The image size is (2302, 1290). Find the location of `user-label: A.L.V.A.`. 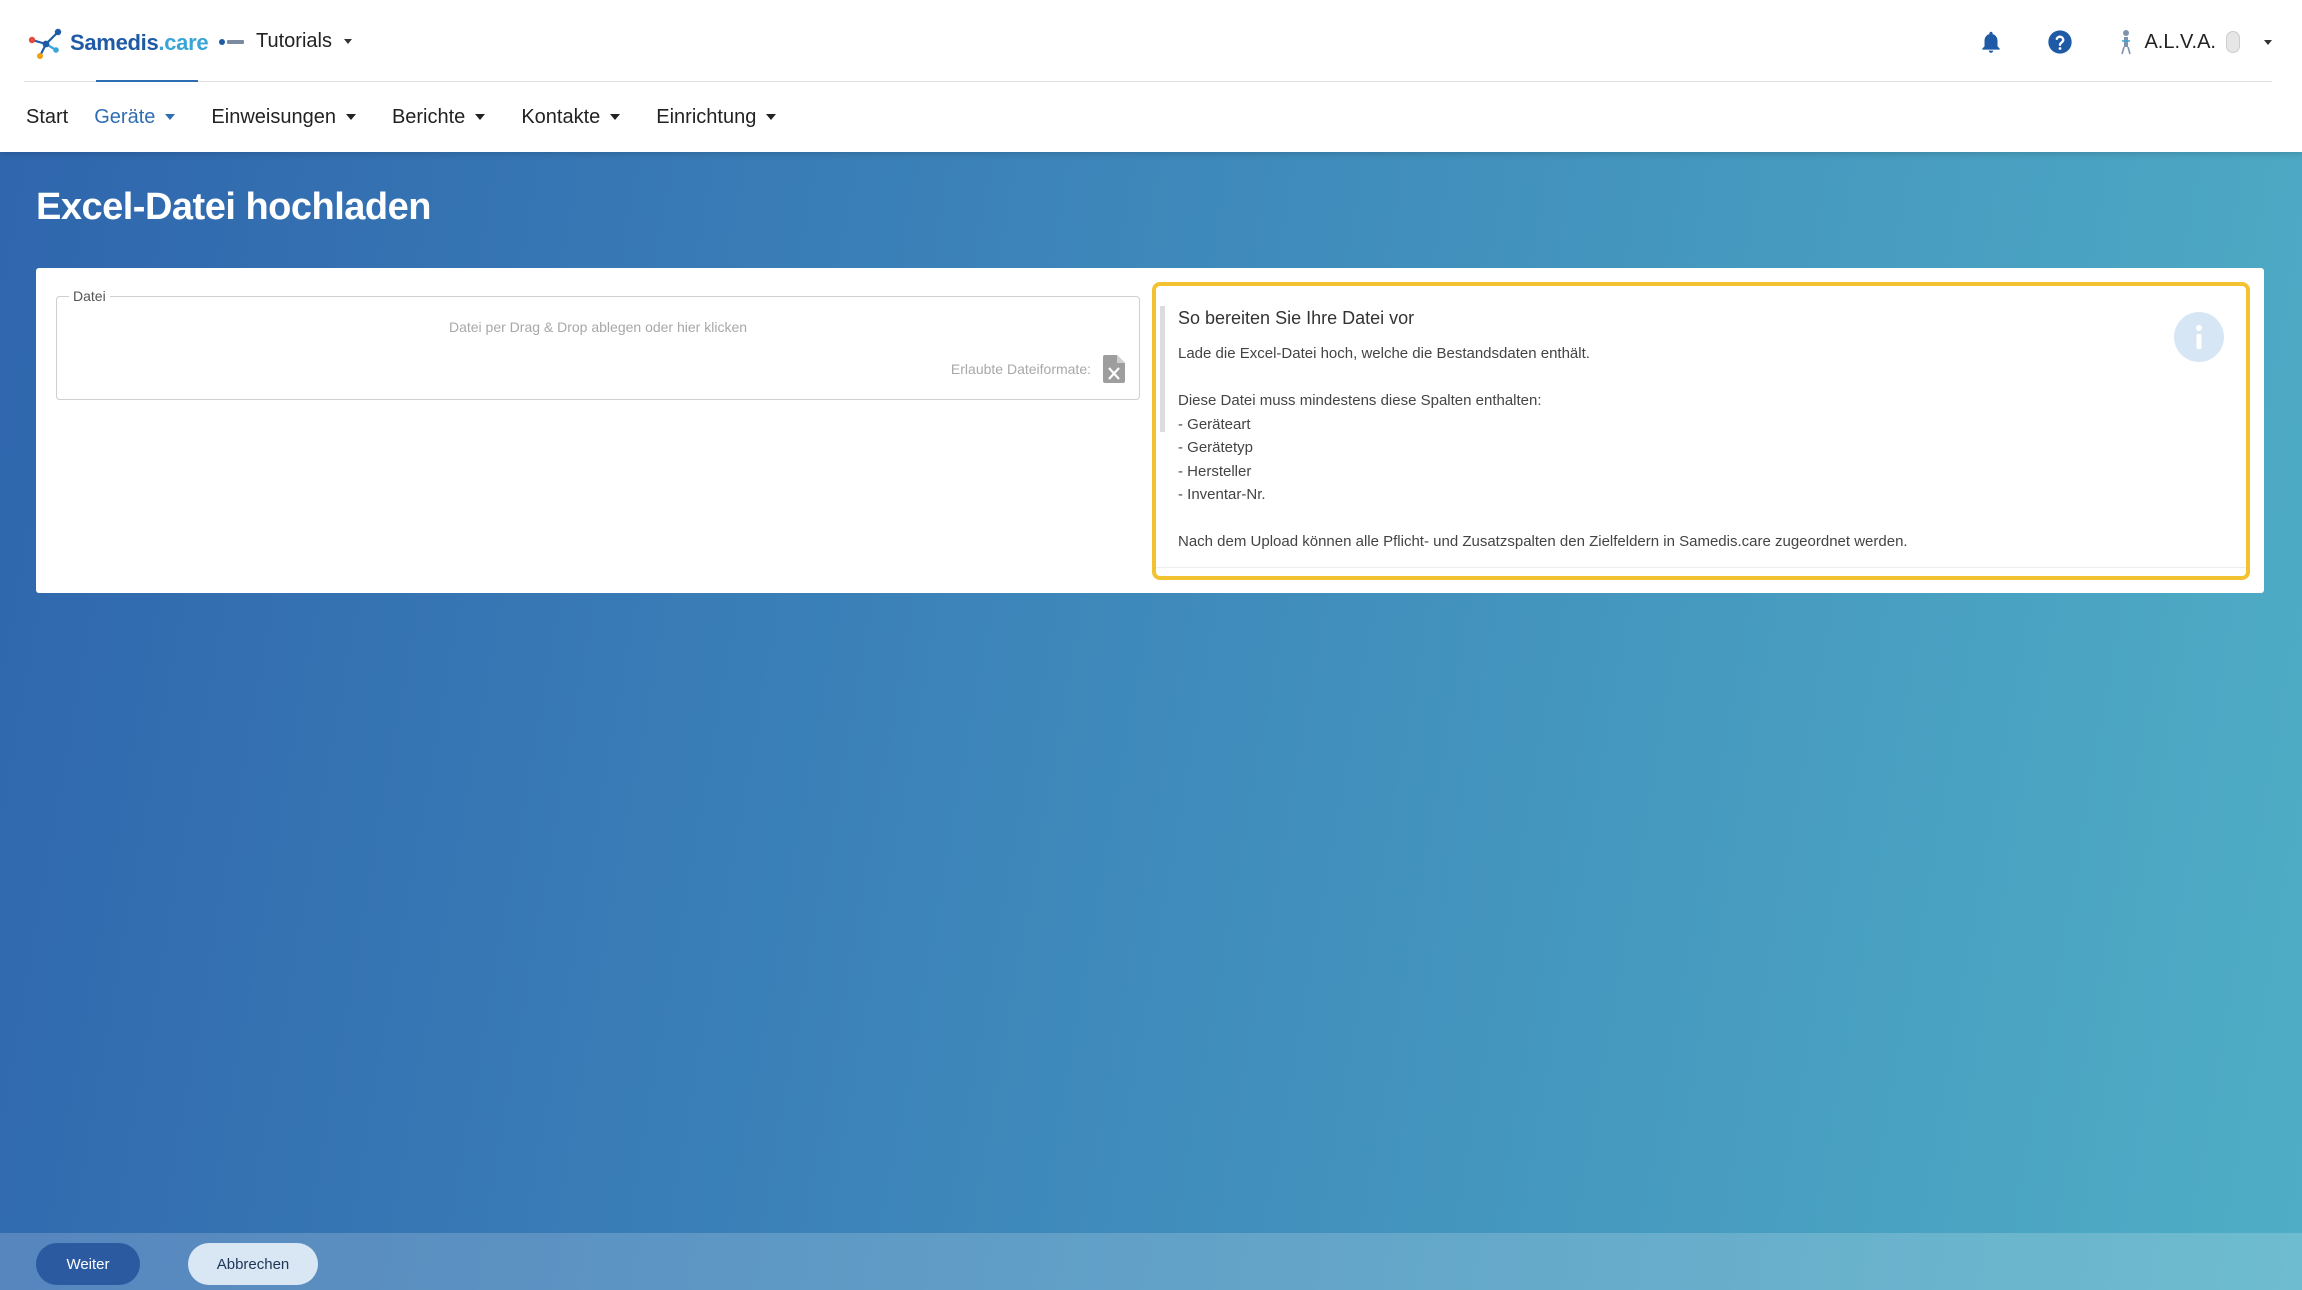

user-label: A.L.V.A. is located at coordinates (2180, 41).